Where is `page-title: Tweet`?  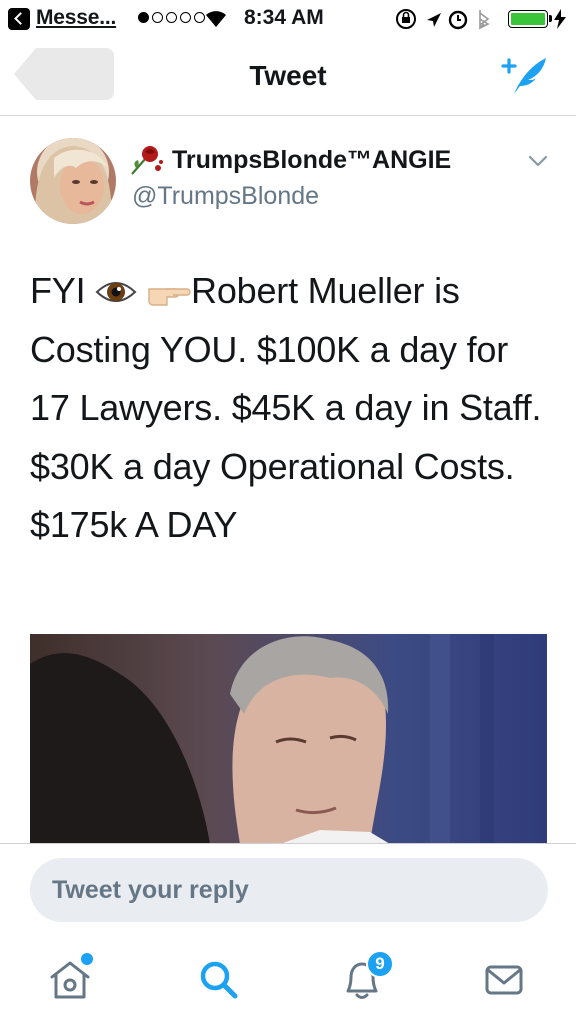 page-title: Tweet is located at coordinates (288, 75).